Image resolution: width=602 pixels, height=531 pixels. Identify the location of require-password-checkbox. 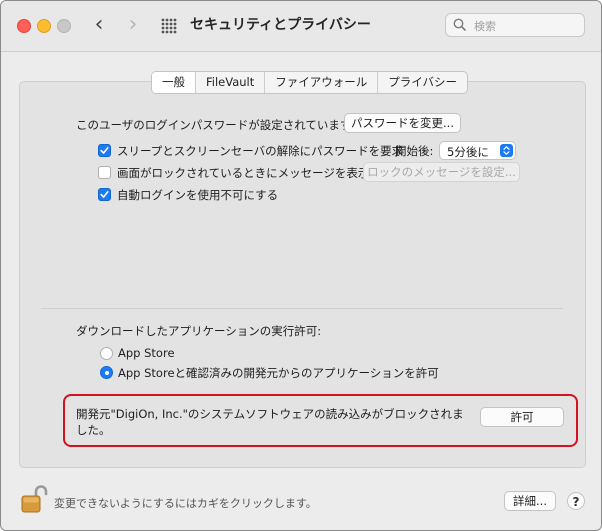
(104, 150).